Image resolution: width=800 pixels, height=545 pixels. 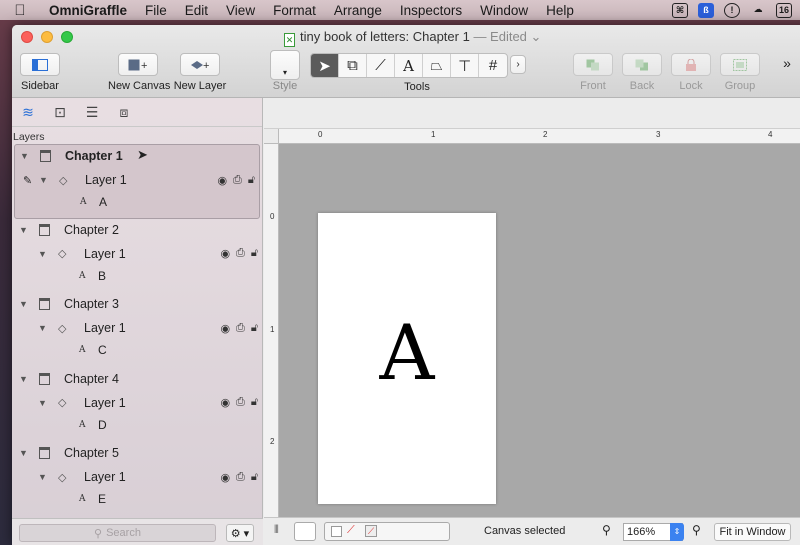 What do you see at coordinates (60, 112) in the screenshot?
I see `canvas-tab-icon: ⊡` at bounding box center [60, 112].